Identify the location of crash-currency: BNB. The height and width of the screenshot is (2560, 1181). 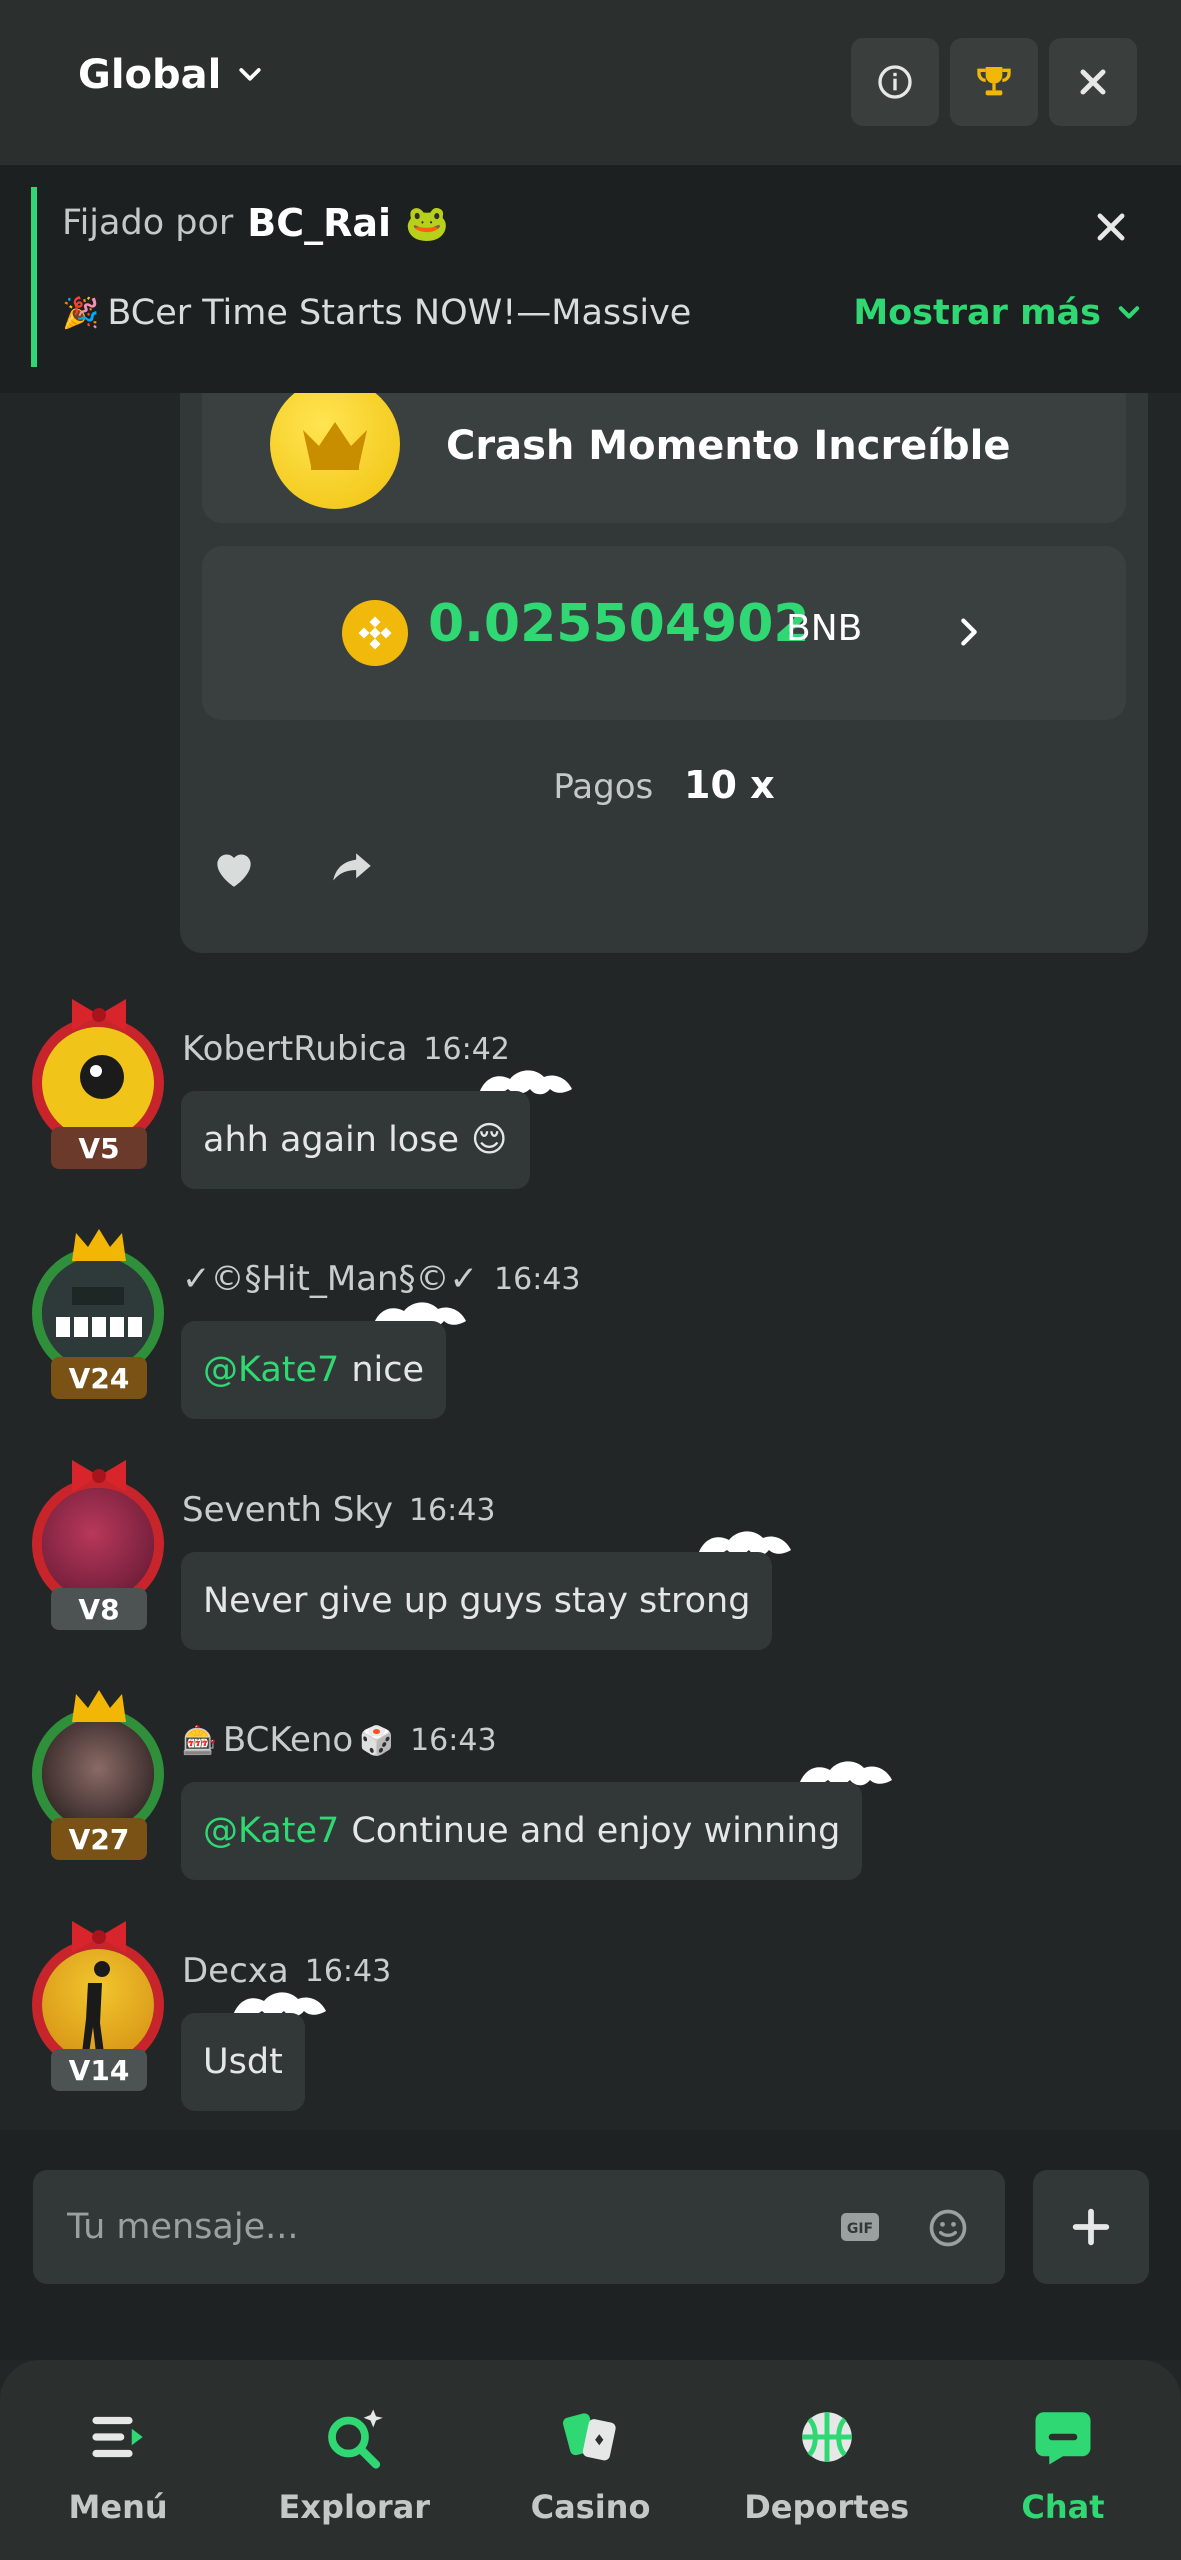
(824, 628).